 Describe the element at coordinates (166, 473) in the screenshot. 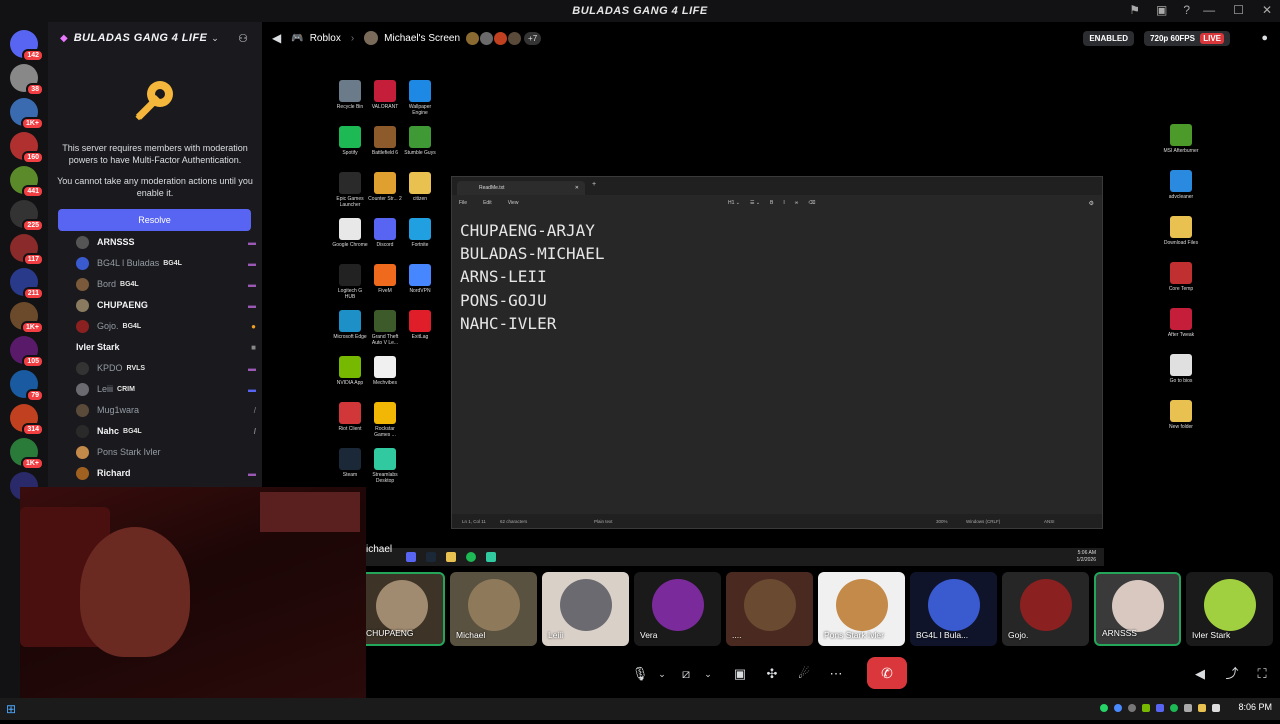

I see `member-item: Richard ▬` at that location.